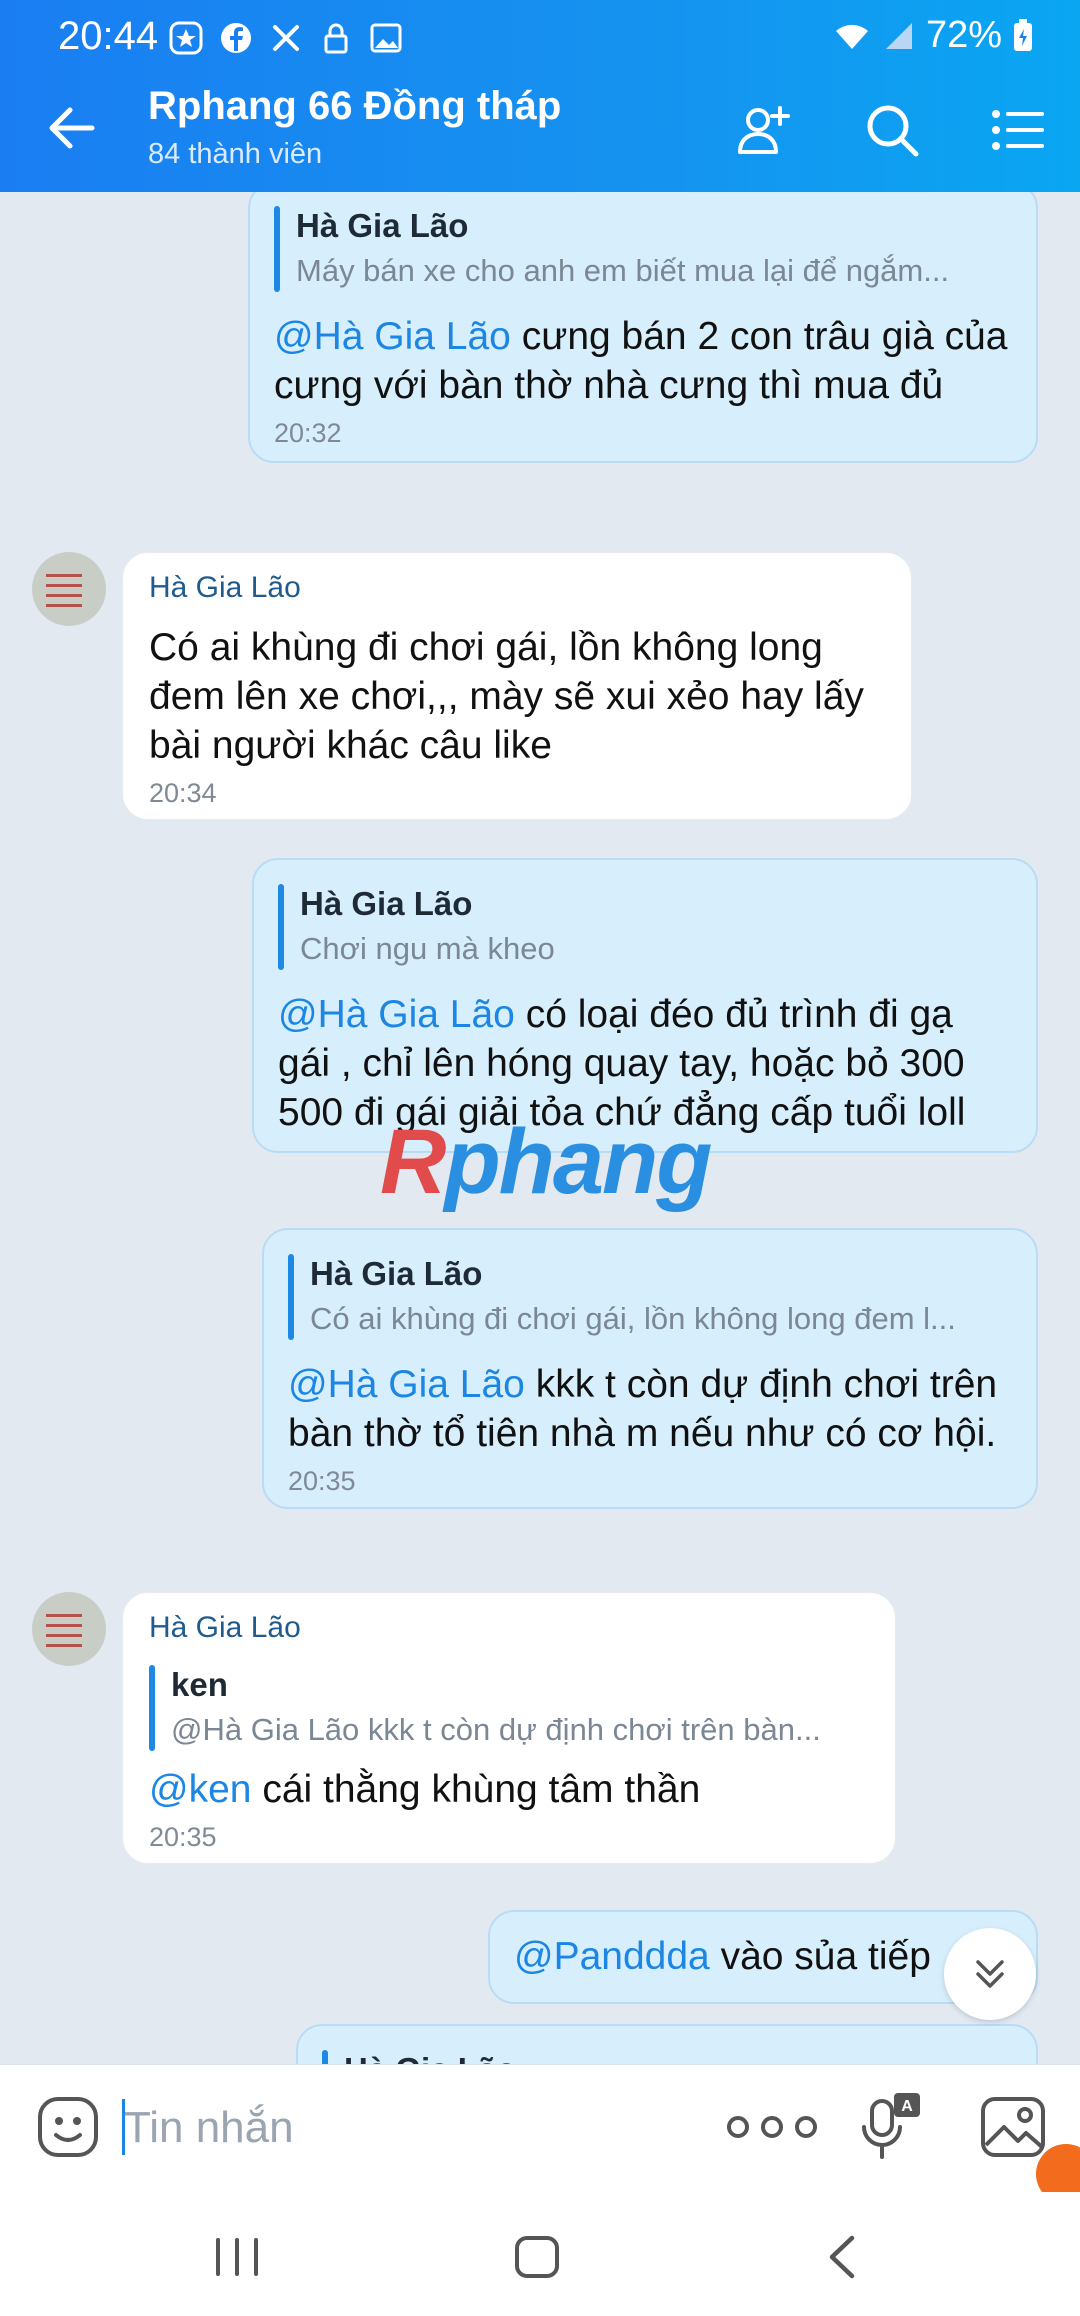 The width and height of the screenshot is (1080, 2316). What do you see at coordinates (578, 1162) in the screenshot?
I see `watermark-rest: phang` at bounding box center [578, 1162].